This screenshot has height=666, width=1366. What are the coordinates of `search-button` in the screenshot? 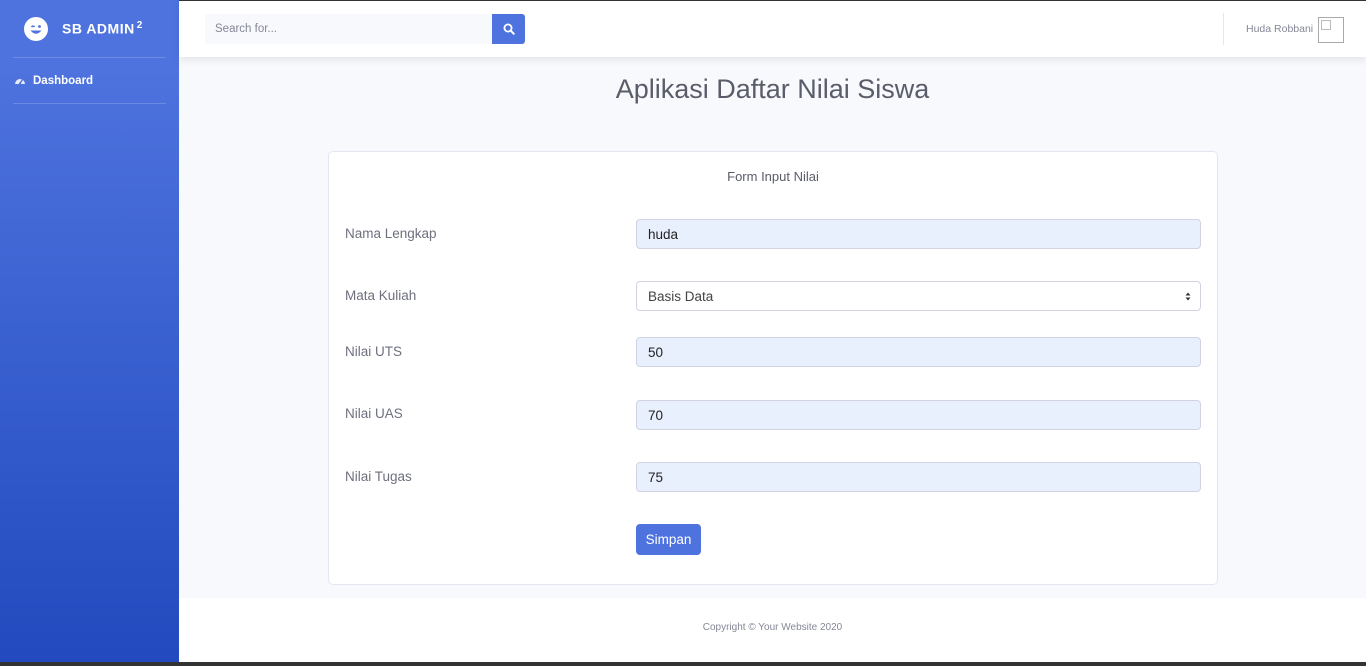 It's located at (508, 29).